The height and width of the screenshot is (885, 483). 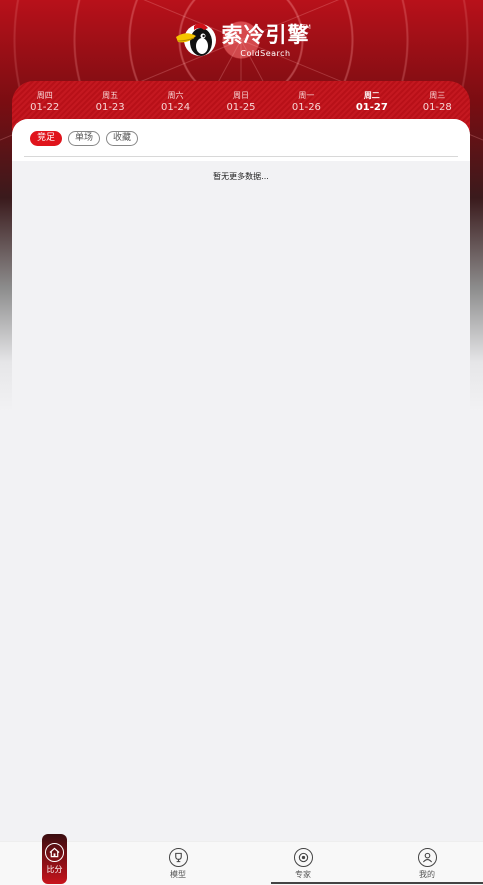 I want to click on date-value: 01-27, so click(x=371, y=107).